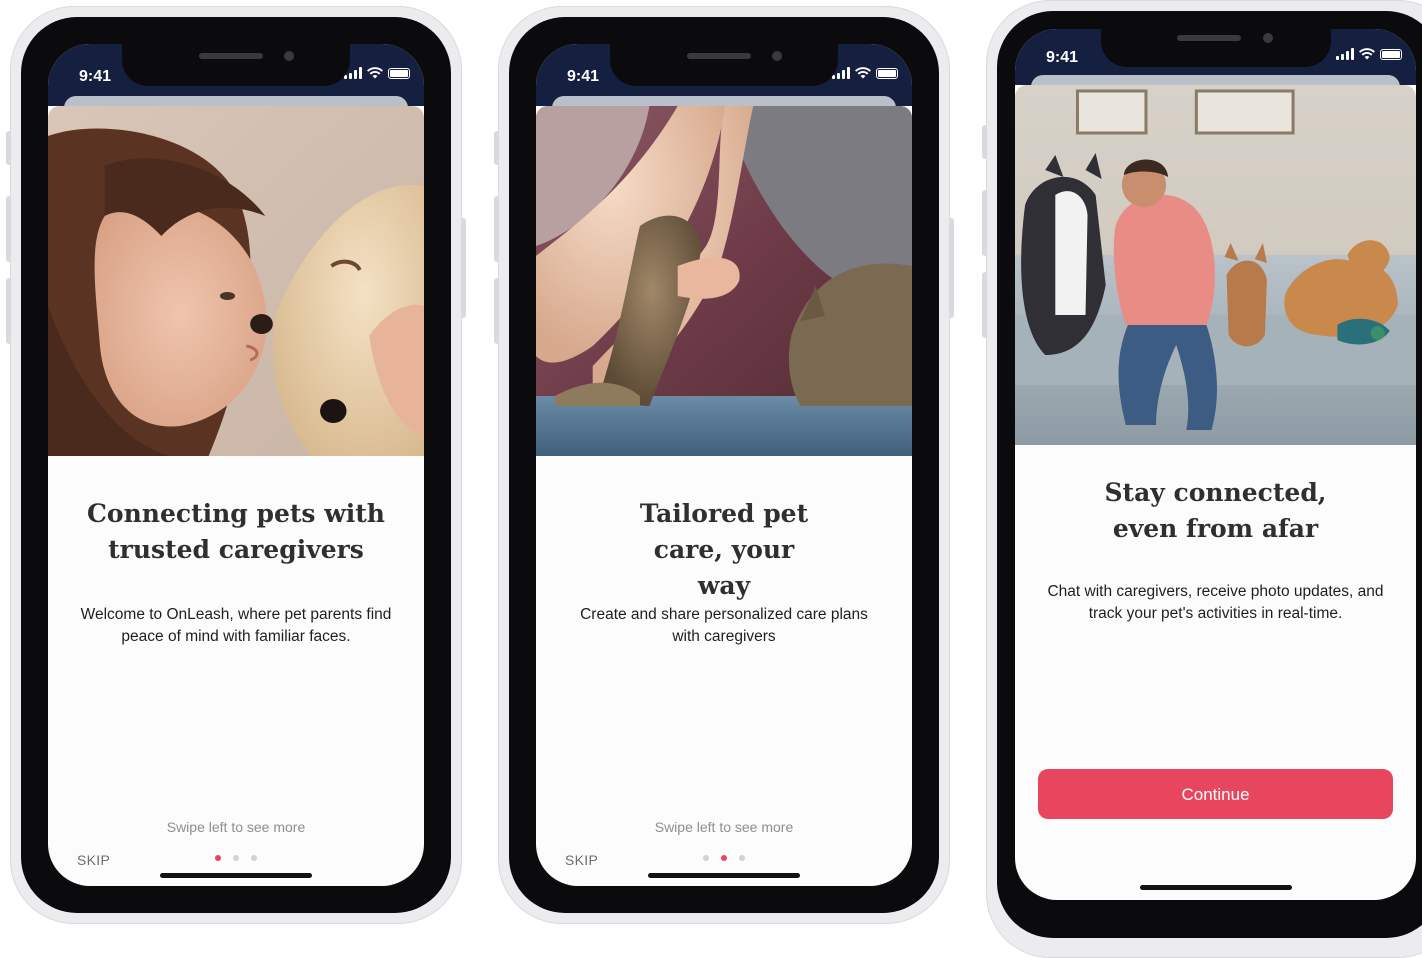 The width and height of the screenshot is (1422, 958). What do you see at coordinates (1215, 794) in the screenshot?
I see `continue-button: Continue` at bounding box center [1215, 794].